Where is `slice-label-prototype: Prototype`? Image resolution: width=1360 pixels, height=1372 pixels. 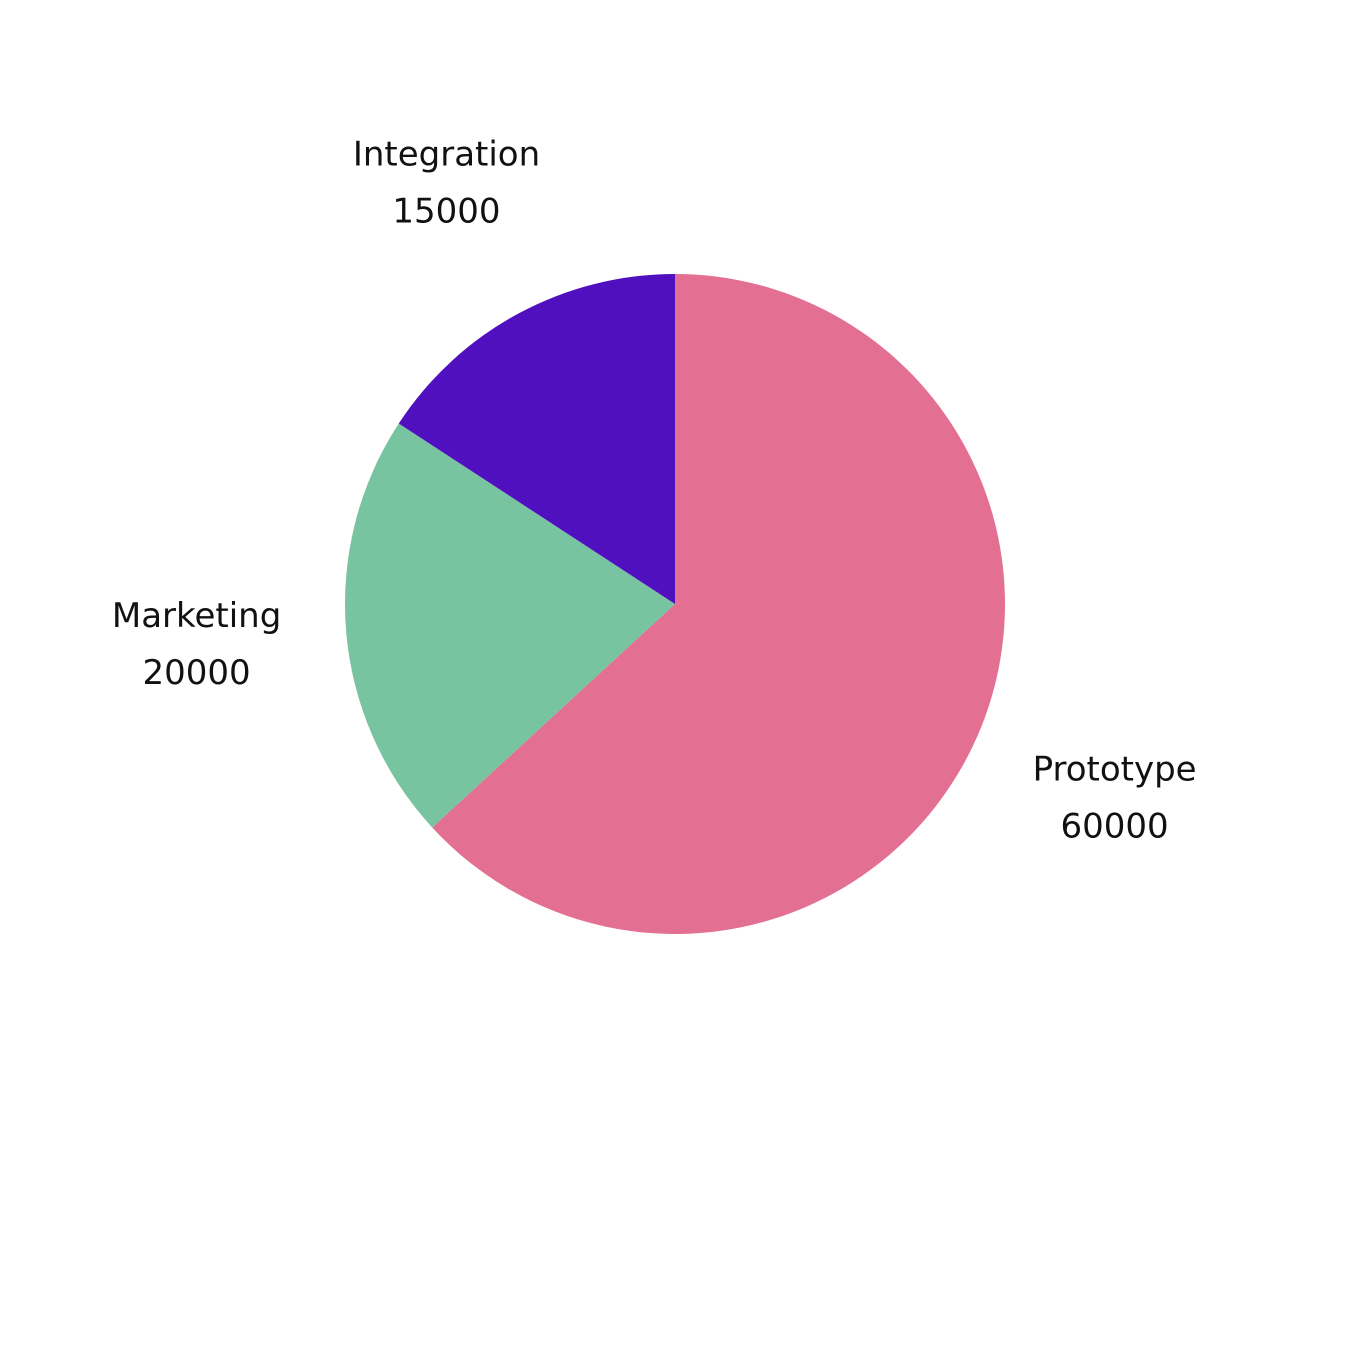 slice-label-prototype: Prototype is located at coordinates (1115, 769).